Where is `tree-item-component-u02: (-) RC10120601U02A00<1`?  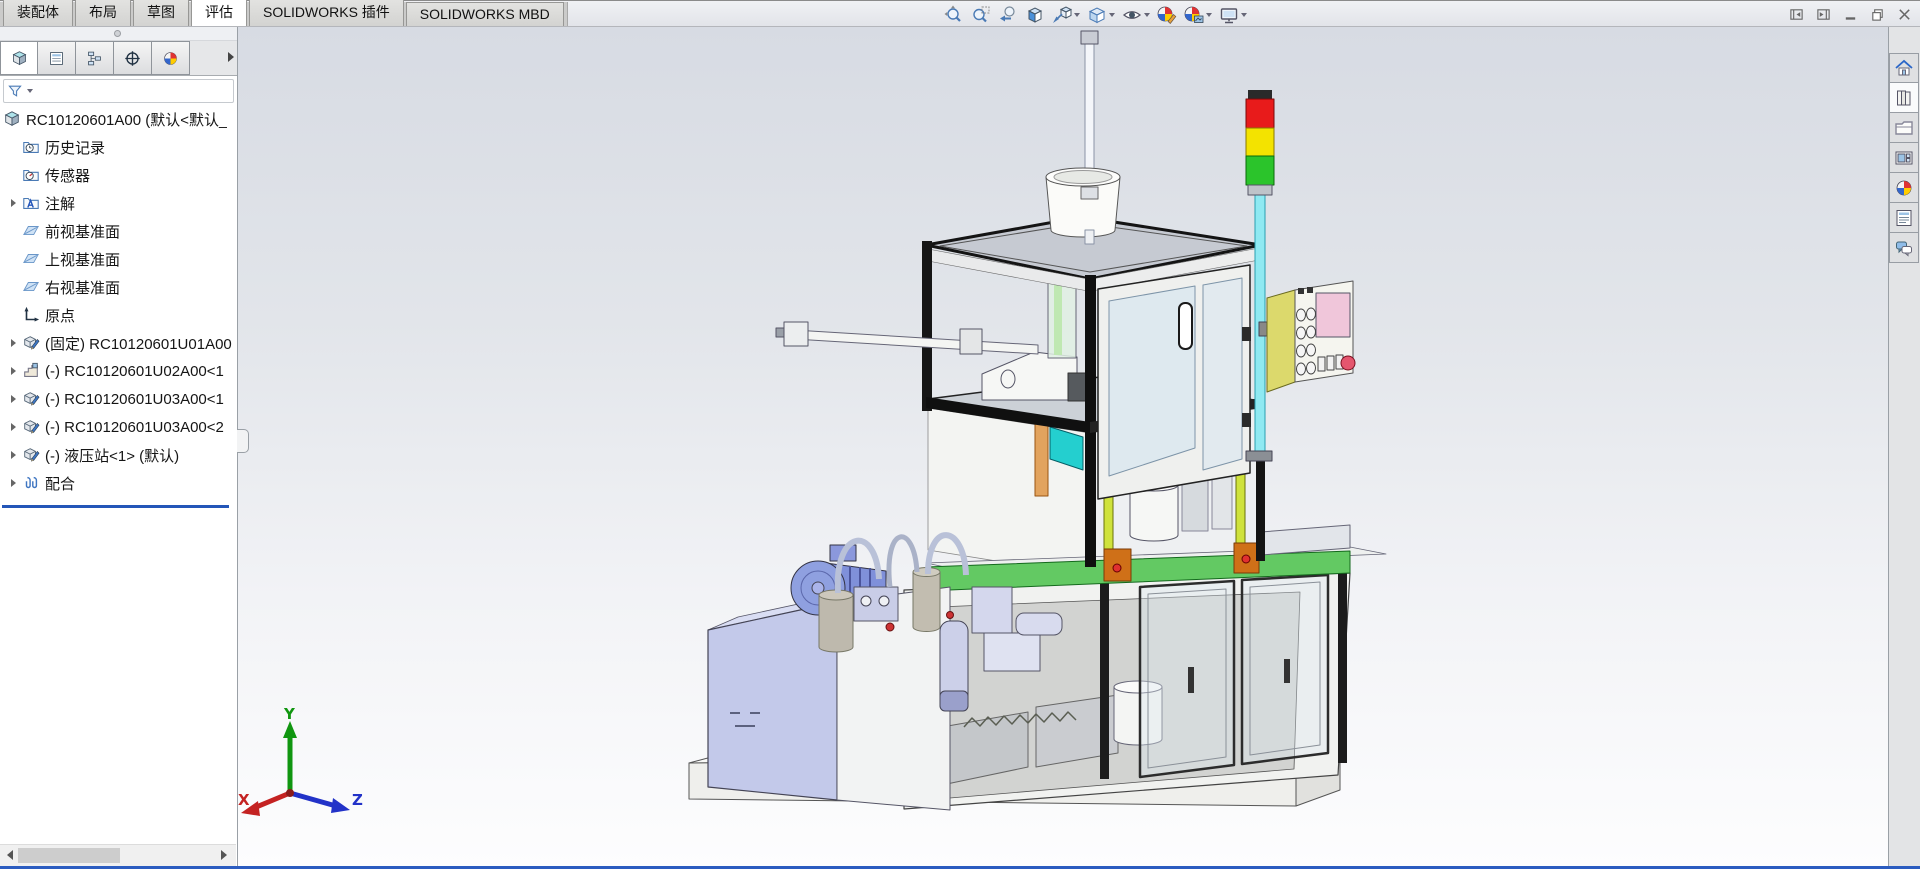 tree-item-component-u02: (-) RC10120601U02A00<1 is located at coordinates (118, 371).